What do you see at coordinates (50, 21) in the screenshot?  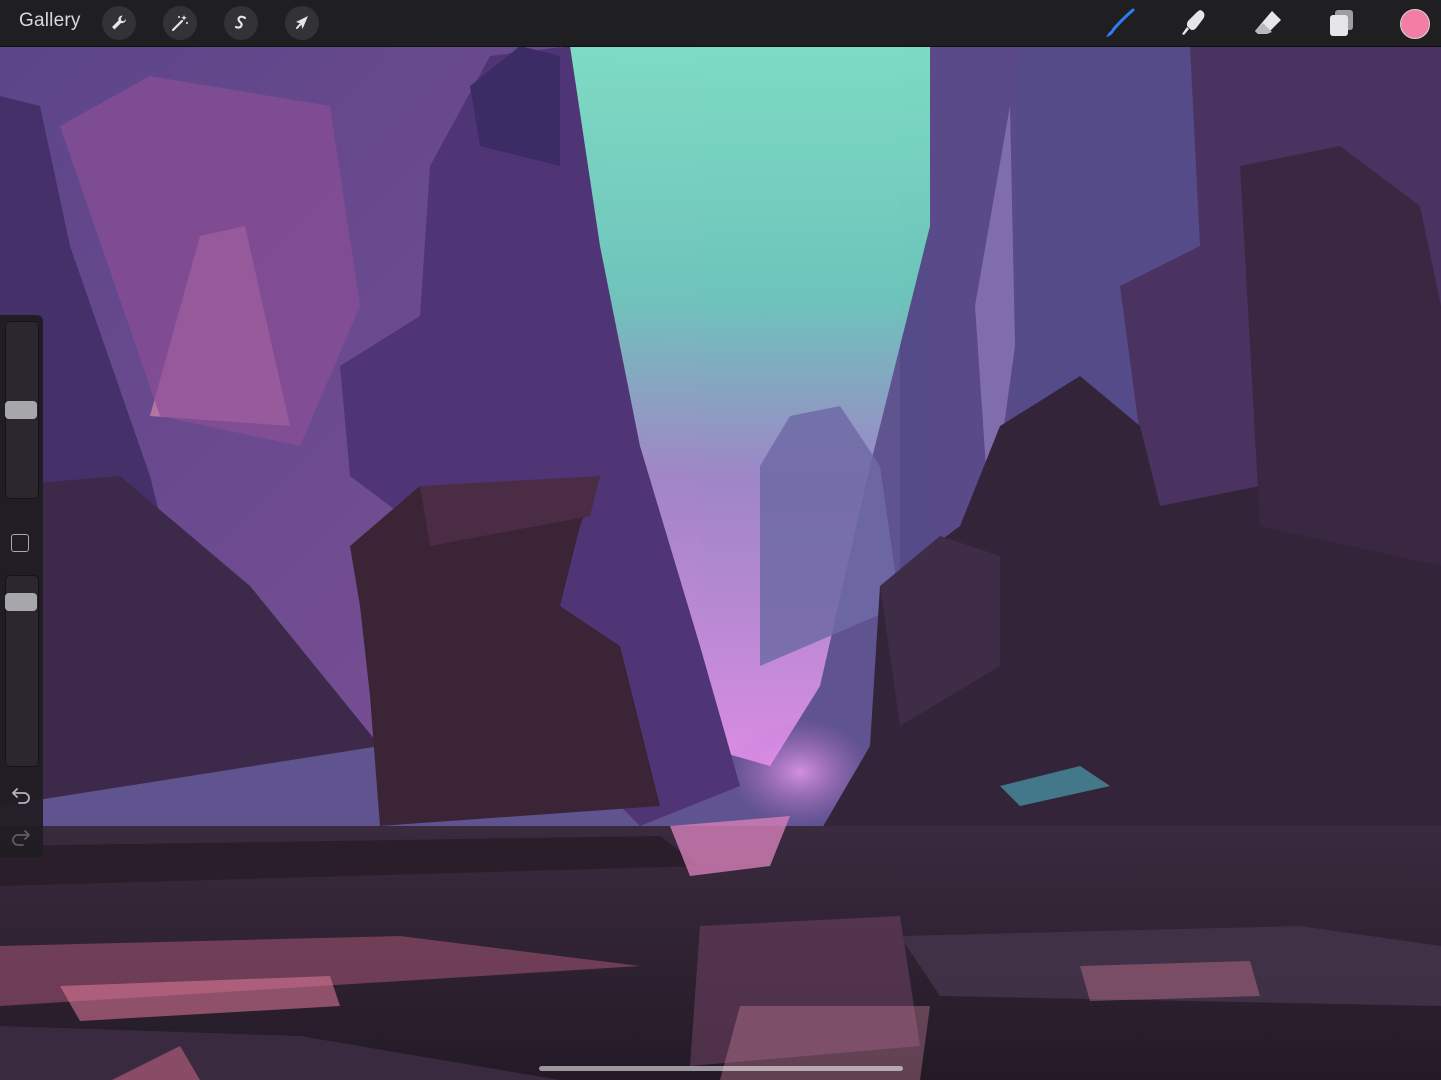 I see `gallery-button: Gallery` at bounding box center [50, 21].